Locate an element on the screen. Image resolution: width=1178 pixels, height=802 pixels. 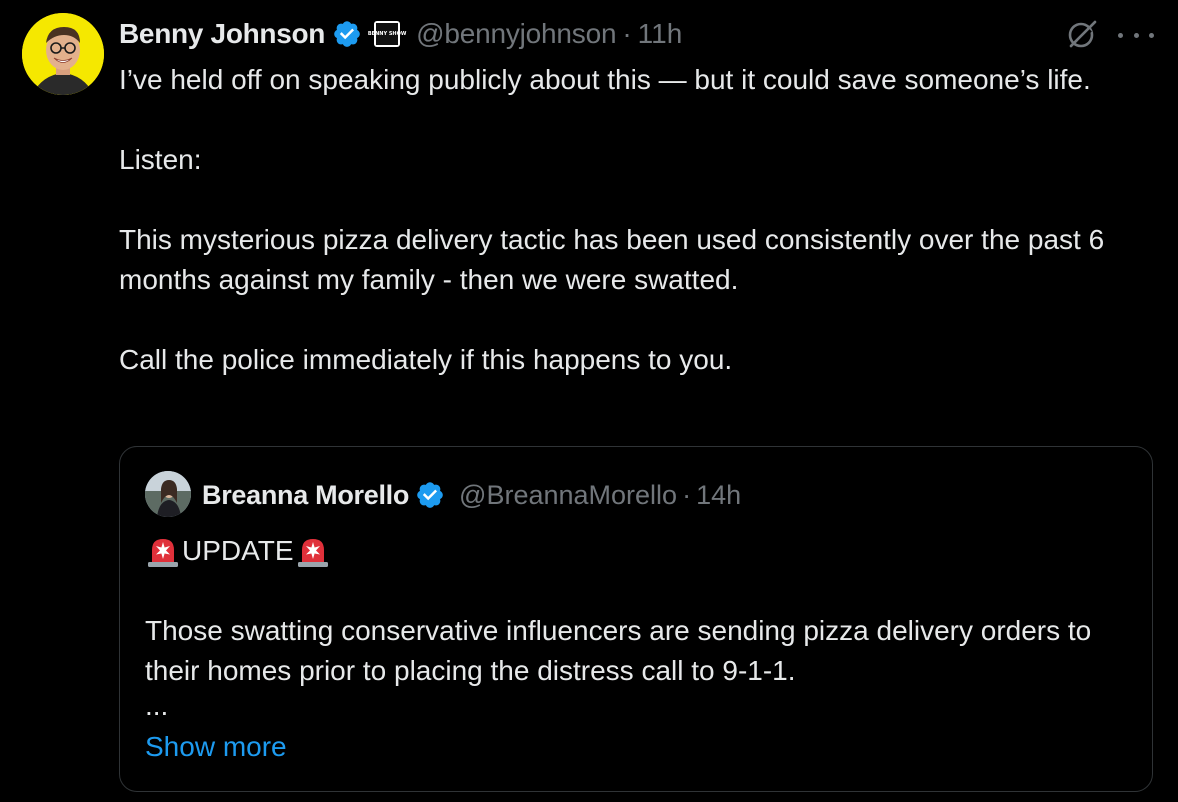
quoted-tweet-title: UPDATE is located at coordinates (640, 551).